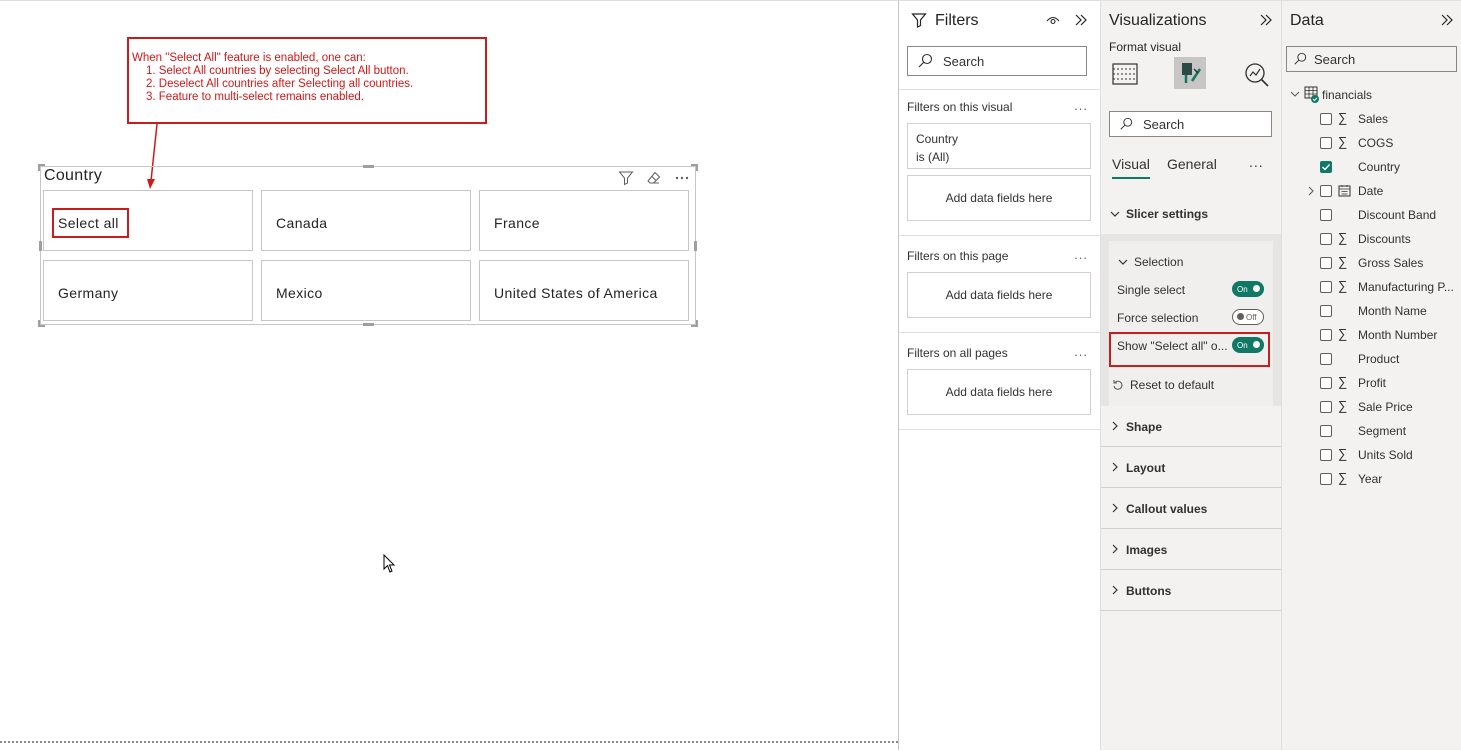  What do you see at coordinates (1371, 311) in the screenshot?
I see `field-month-name: Month Name` at bounding box center [1371, 311].